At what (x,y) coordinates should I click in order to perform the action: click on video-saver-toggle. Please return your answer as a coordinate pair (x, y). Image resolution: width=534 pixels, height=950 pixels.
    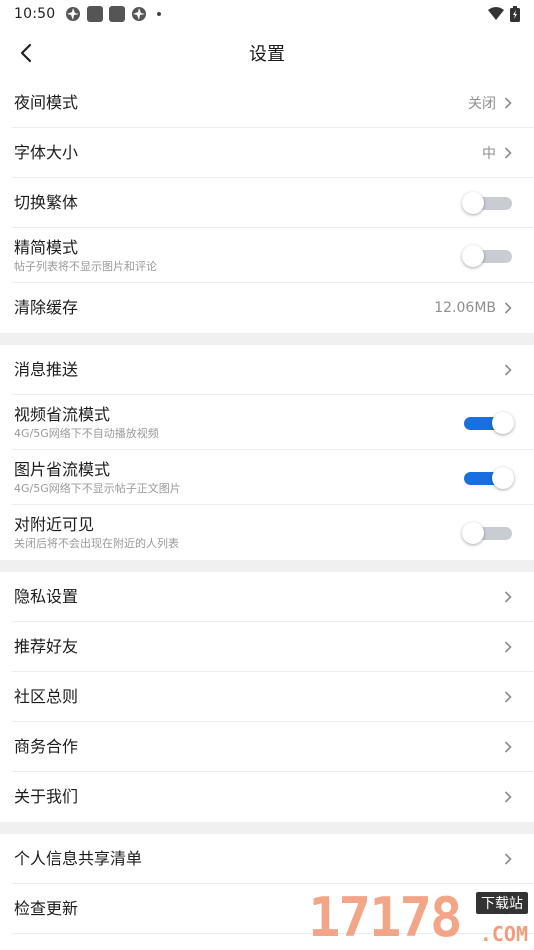
    Looking at the image, I should click on (488, 423).